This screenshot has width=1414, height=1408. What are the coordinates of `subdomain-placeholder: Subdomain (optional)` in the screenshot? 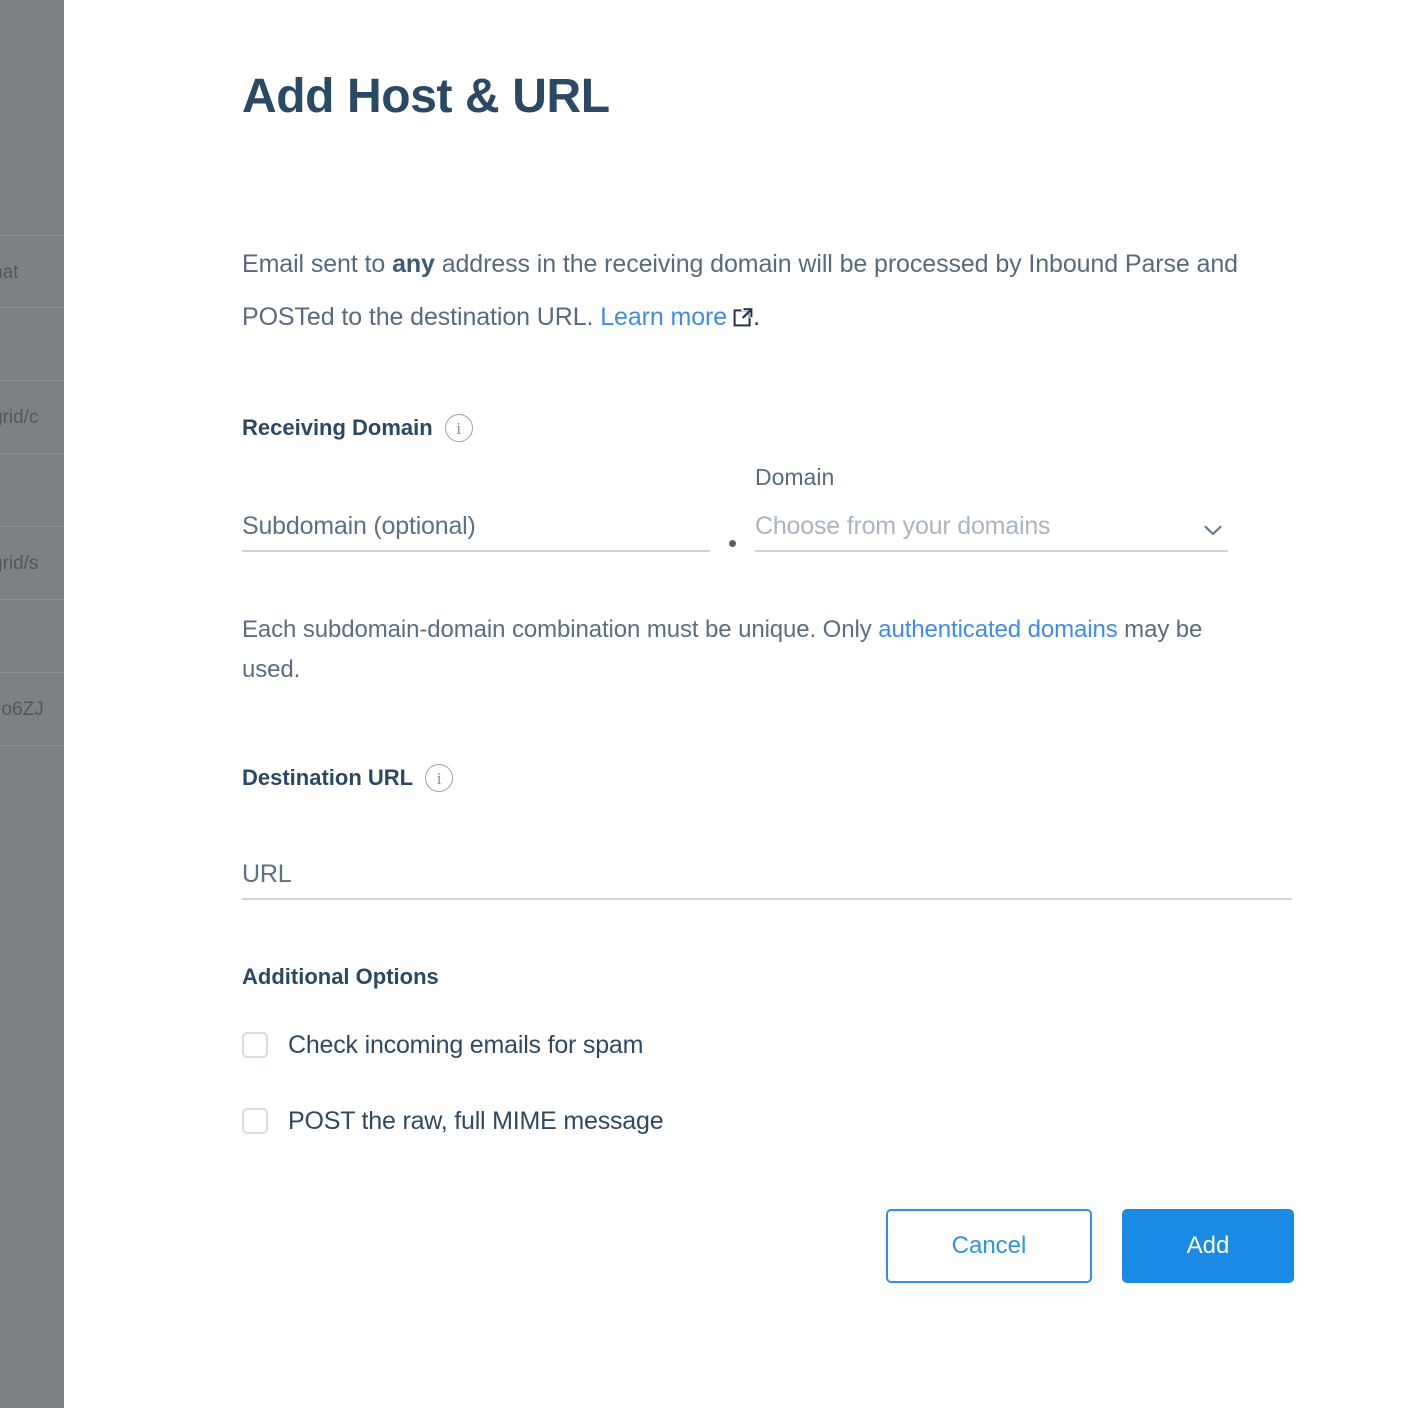 It's located at (359, 526).